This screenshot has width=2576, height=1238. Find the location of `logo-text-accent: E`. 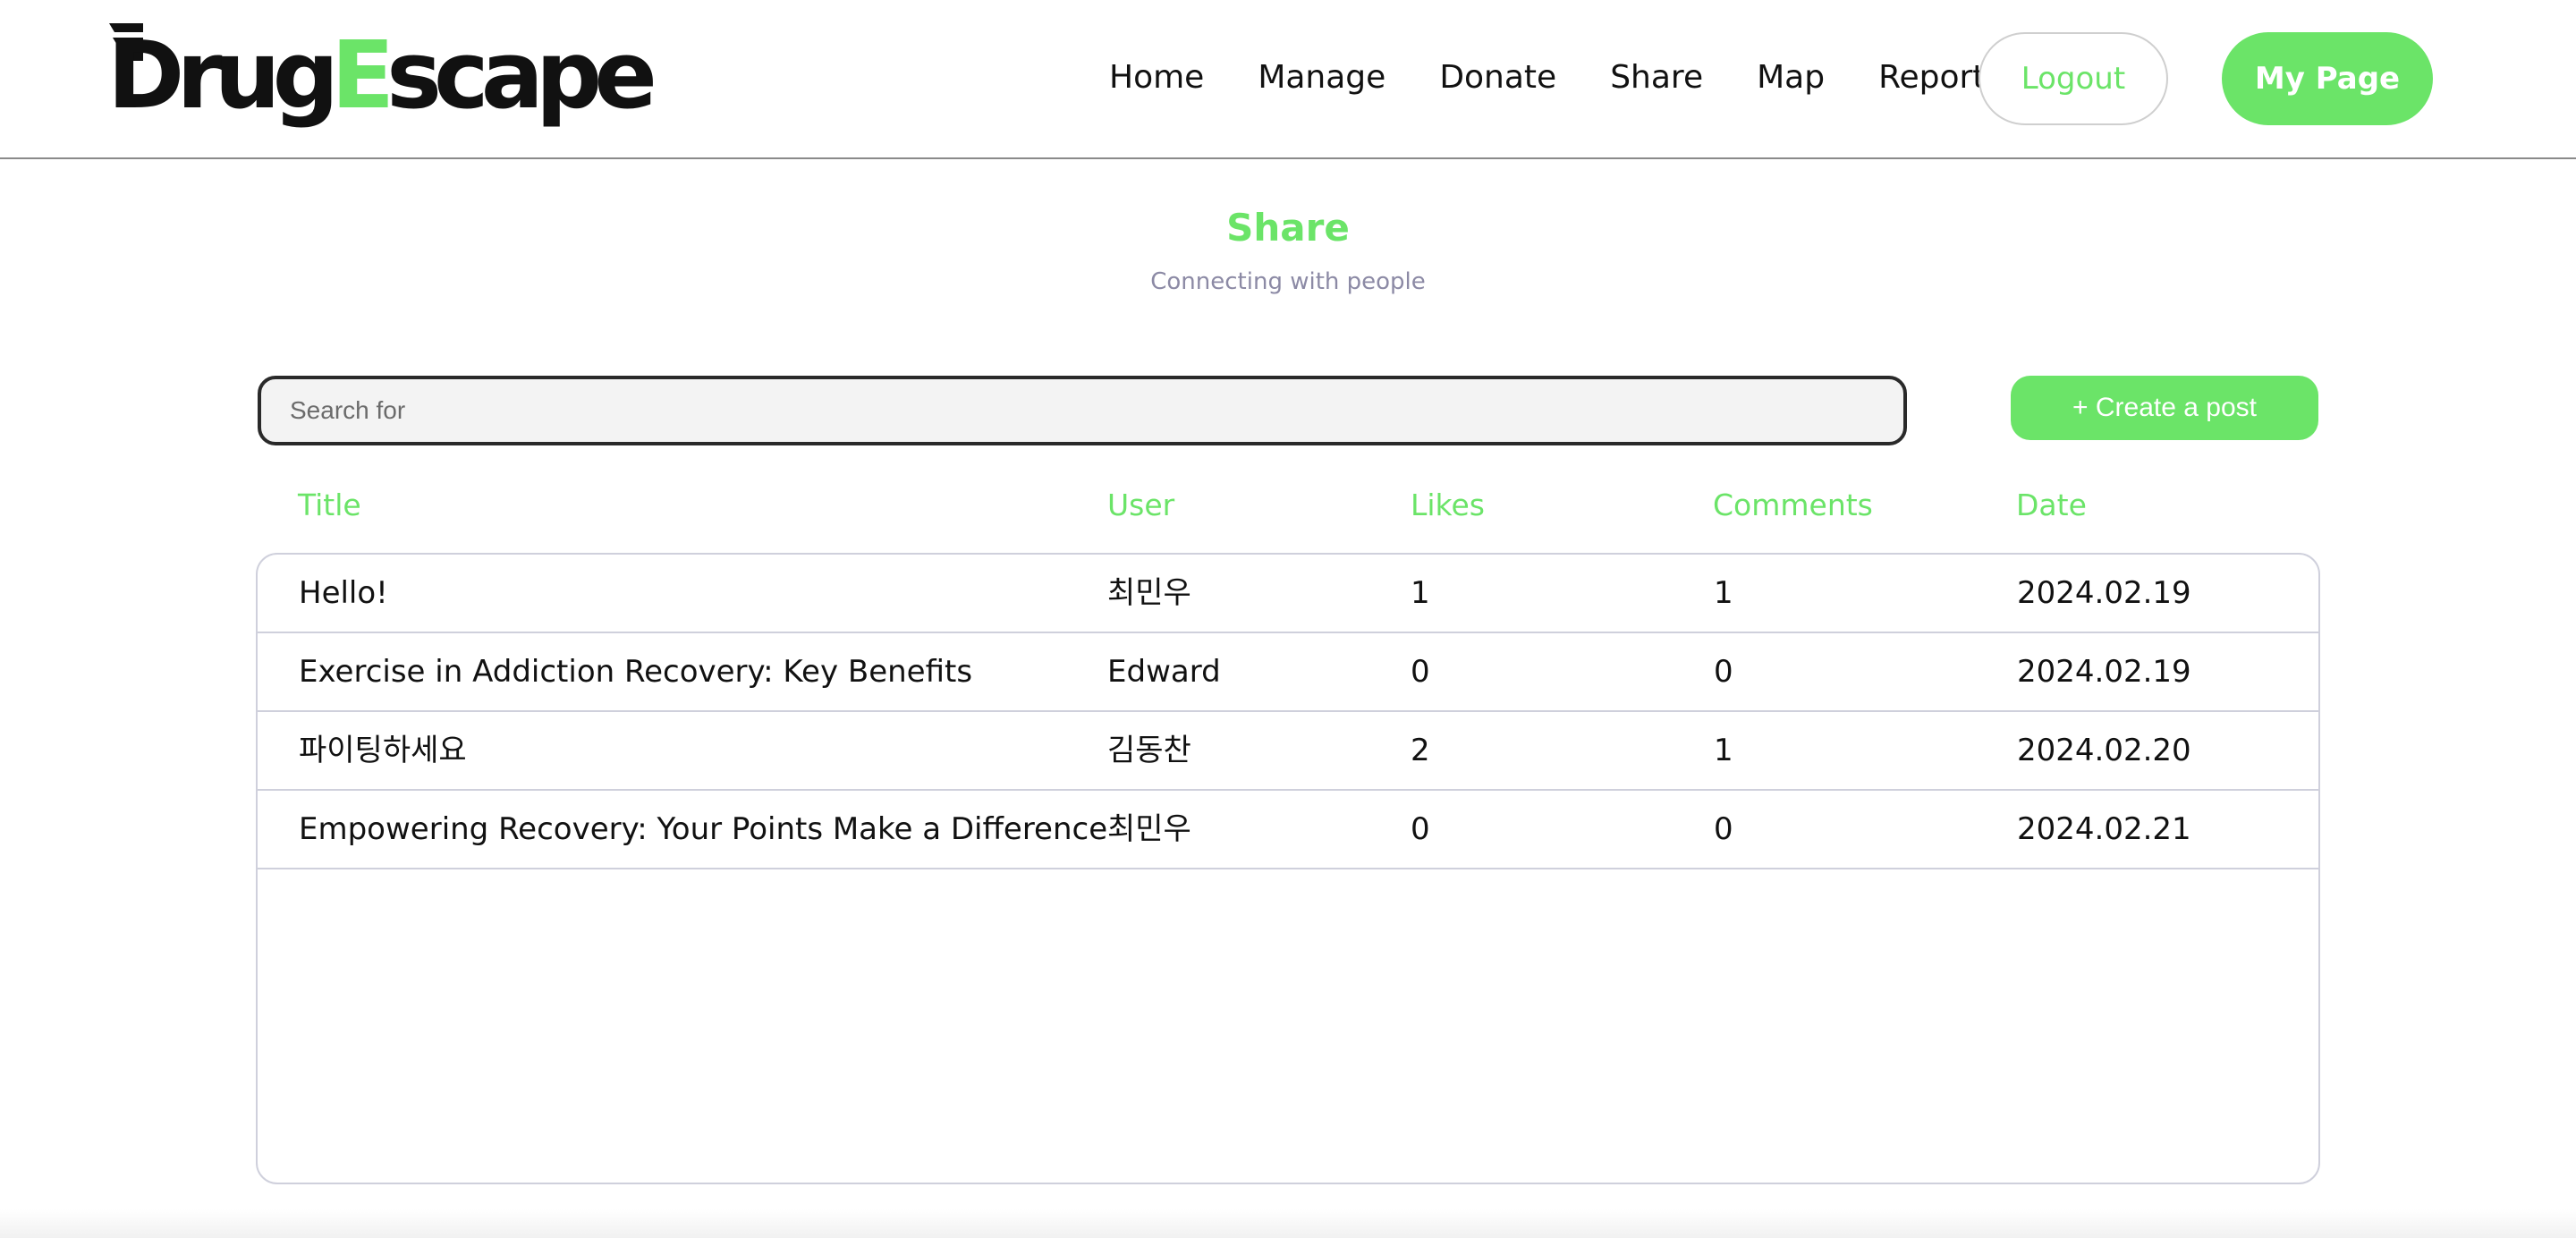

logo-text-accent: E is located at coordinates (362, 75).